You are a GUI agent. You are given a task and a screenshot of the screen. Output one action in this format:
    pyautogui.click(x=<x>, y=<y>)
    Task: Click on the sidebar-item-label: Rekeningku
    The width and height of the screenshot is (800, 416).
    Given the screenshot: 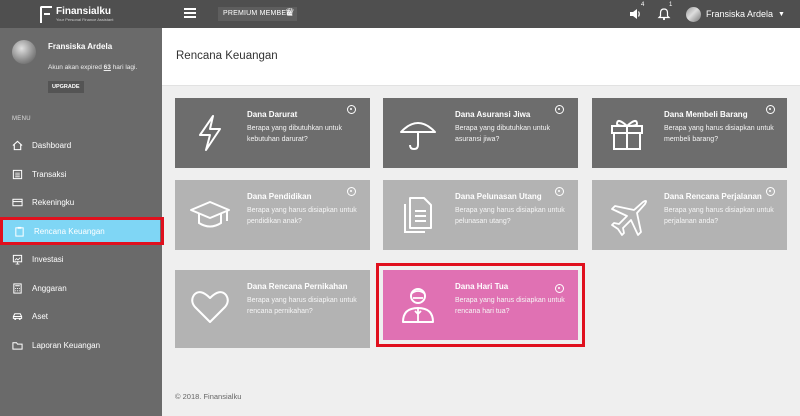 What is the action you would take?
    pyautogui.click(x=53, y=202)
    